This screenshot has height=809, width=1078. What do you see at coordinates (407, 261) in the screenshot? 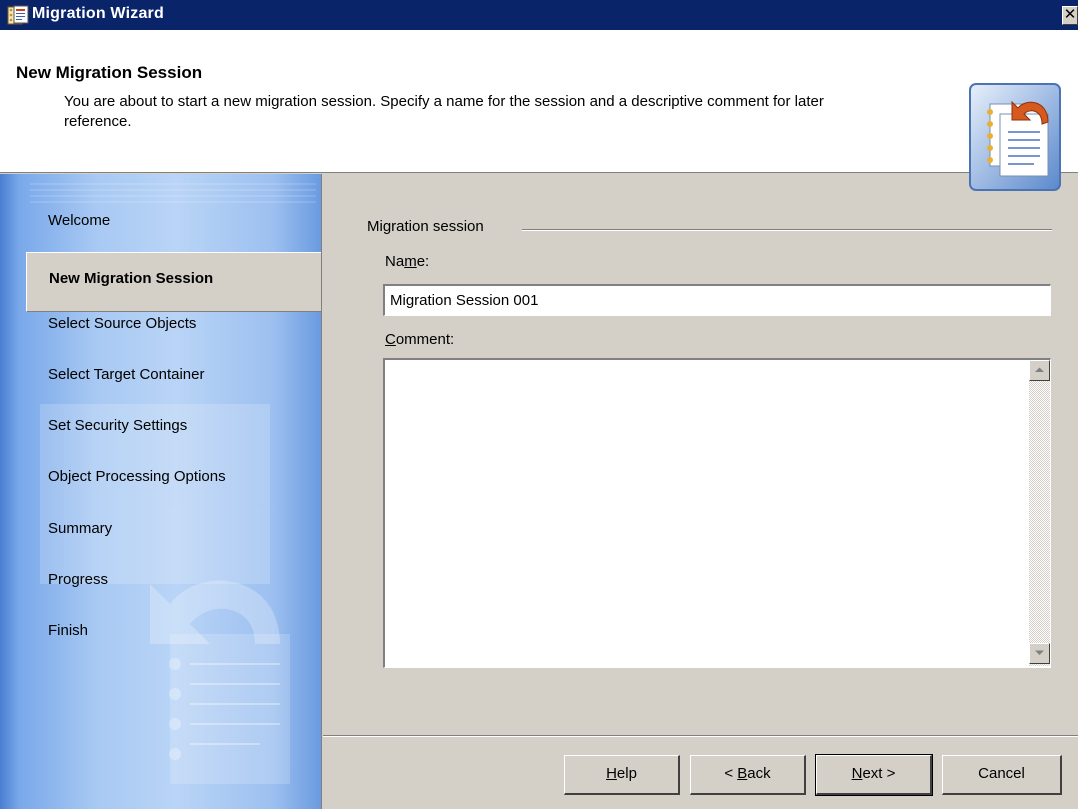
I see `name-label: Name:` at bounding box center [407, 261].